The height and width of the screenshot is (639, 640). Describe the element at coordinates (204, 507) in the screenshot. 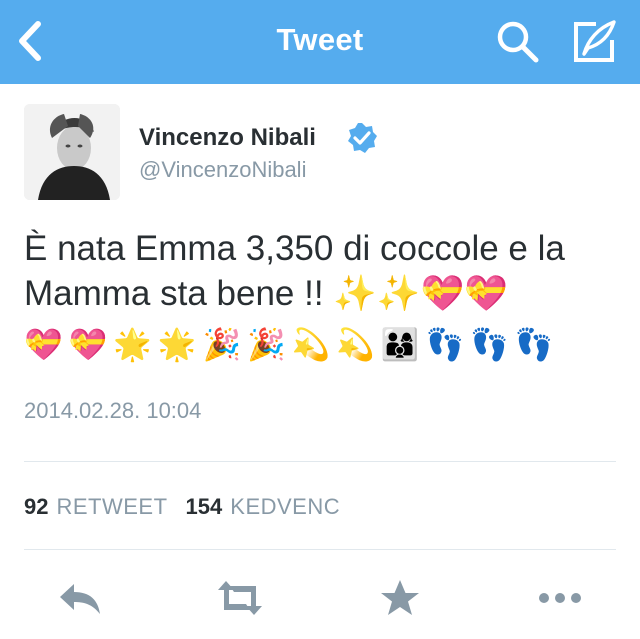

I see `favorite-count: 154` at that location.